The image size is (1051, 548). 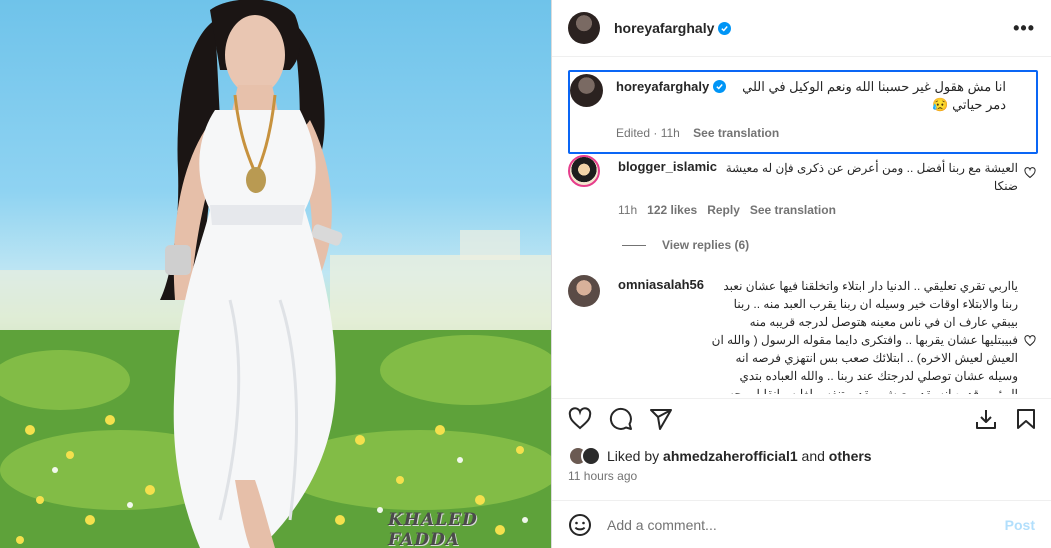 What do you see at coordinates (591, 456) in the screenshot?
I see `liker-avatar` at bounding box center [591, 456].